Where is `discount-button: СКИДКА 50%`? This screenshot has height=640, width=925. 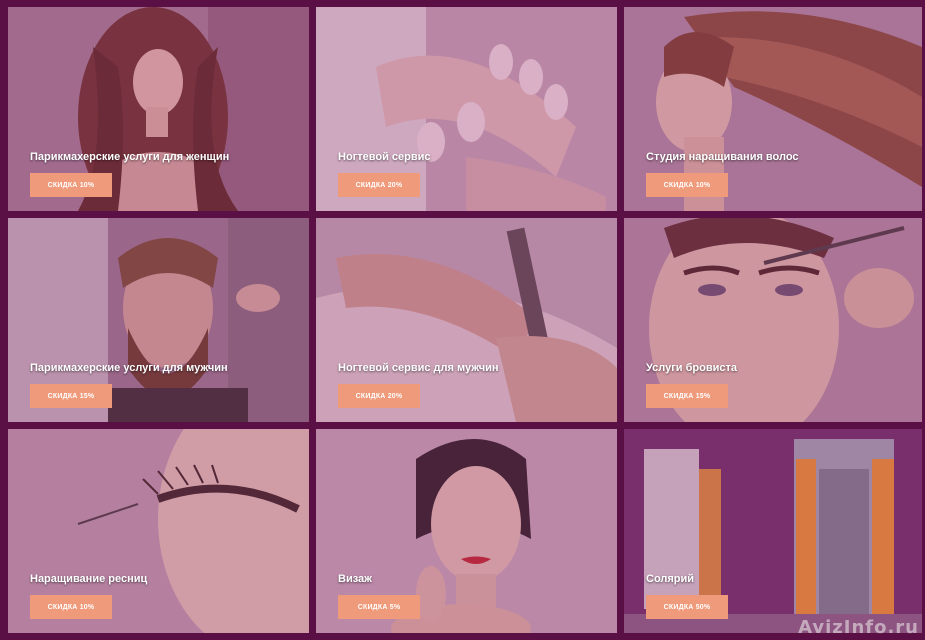
discount-button: СКИДКА 50% is located at coordinates (687, 607).